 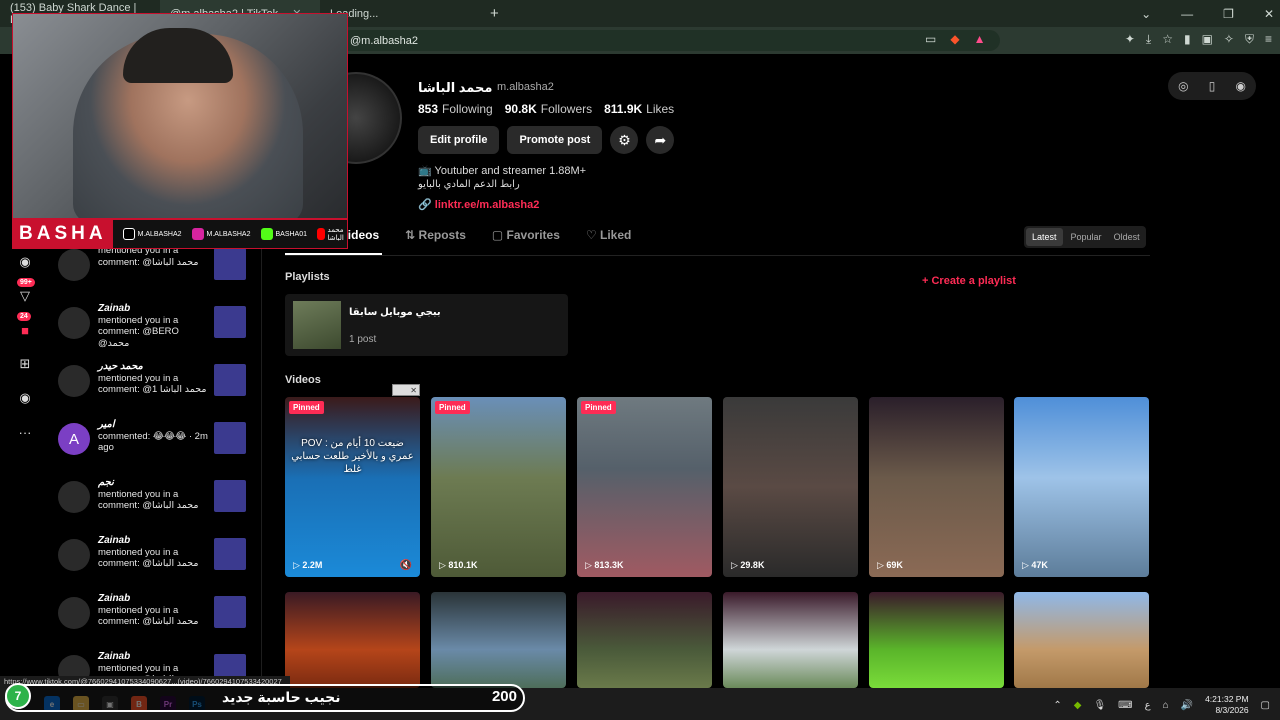 What do you see at coordinates (435, 235) in the screenshot?
I see `tab-reposts: ⇅ Reposts` at bounding box center [435, 235].